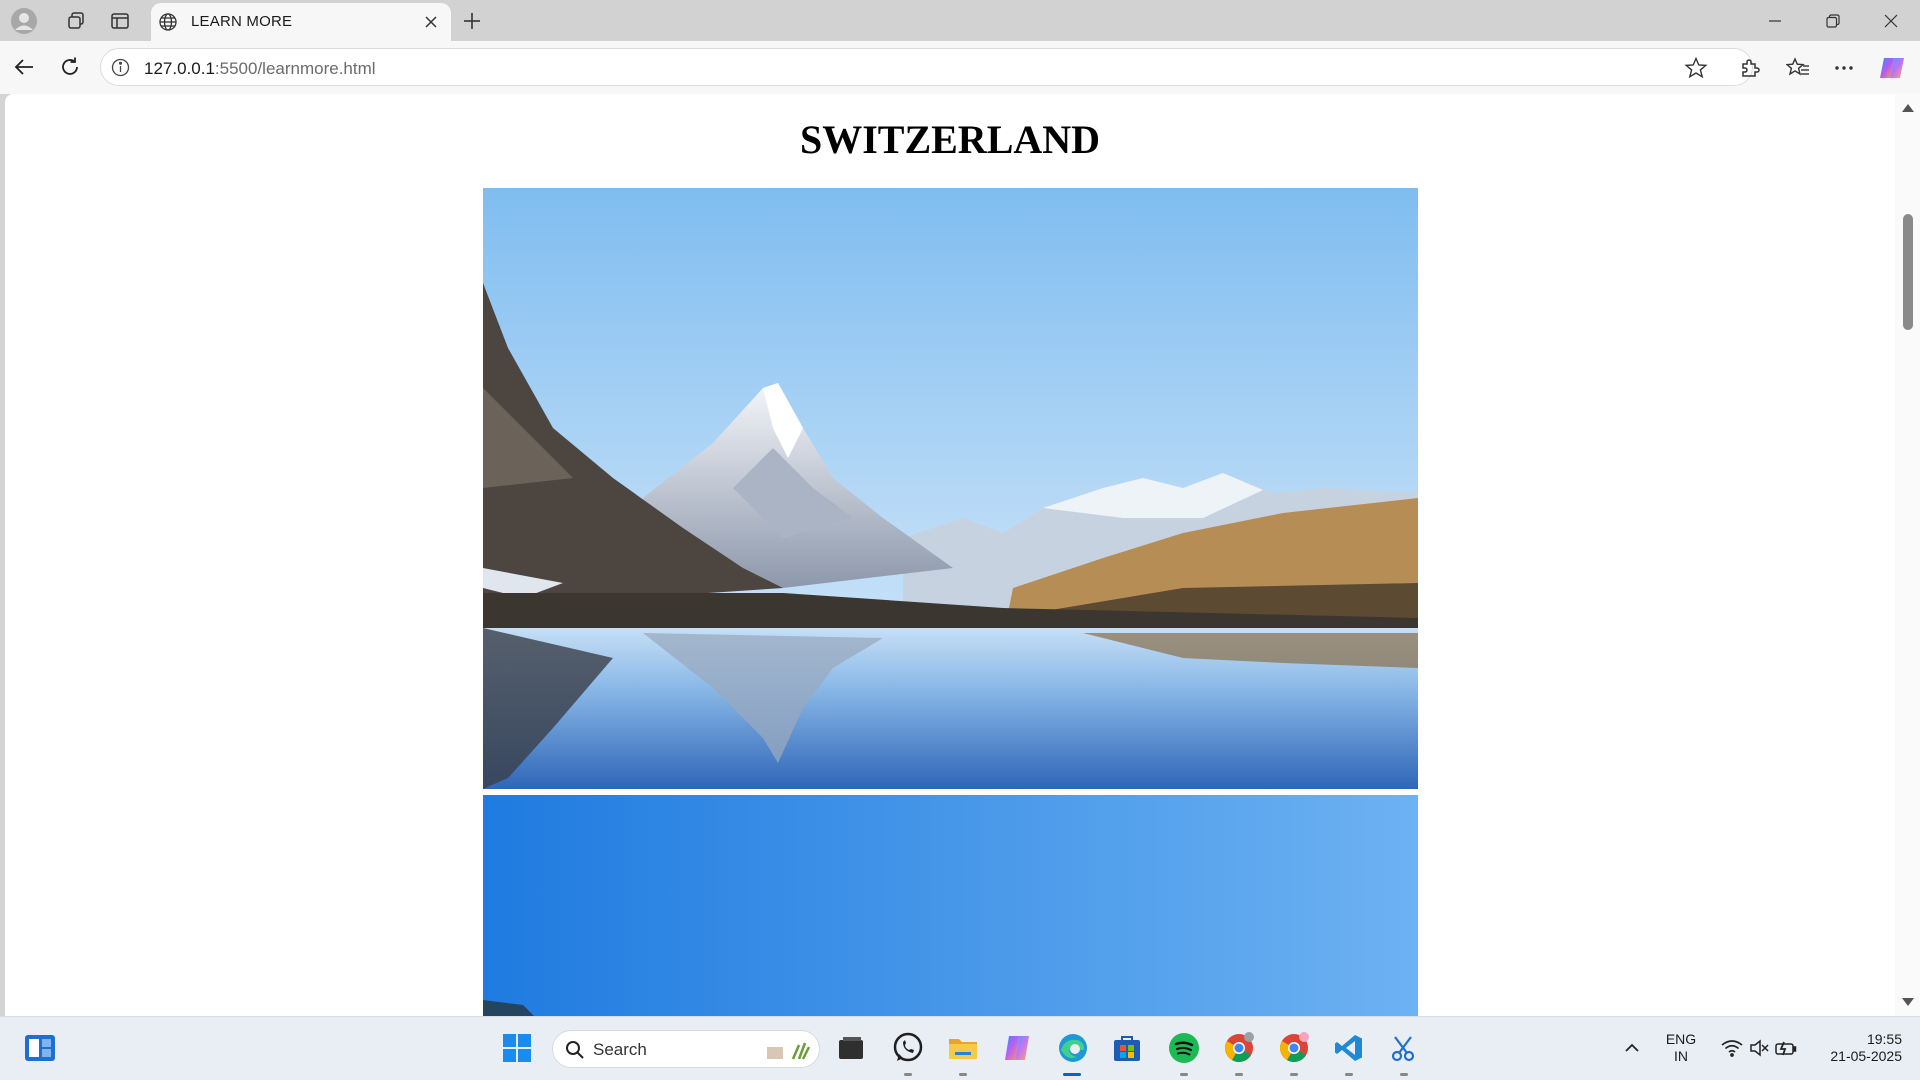 This screenshot has height=1080, width=1920. Describe the element at coordinates (1696, 68) in the screenshot. I see `favorite-icon` at that location.